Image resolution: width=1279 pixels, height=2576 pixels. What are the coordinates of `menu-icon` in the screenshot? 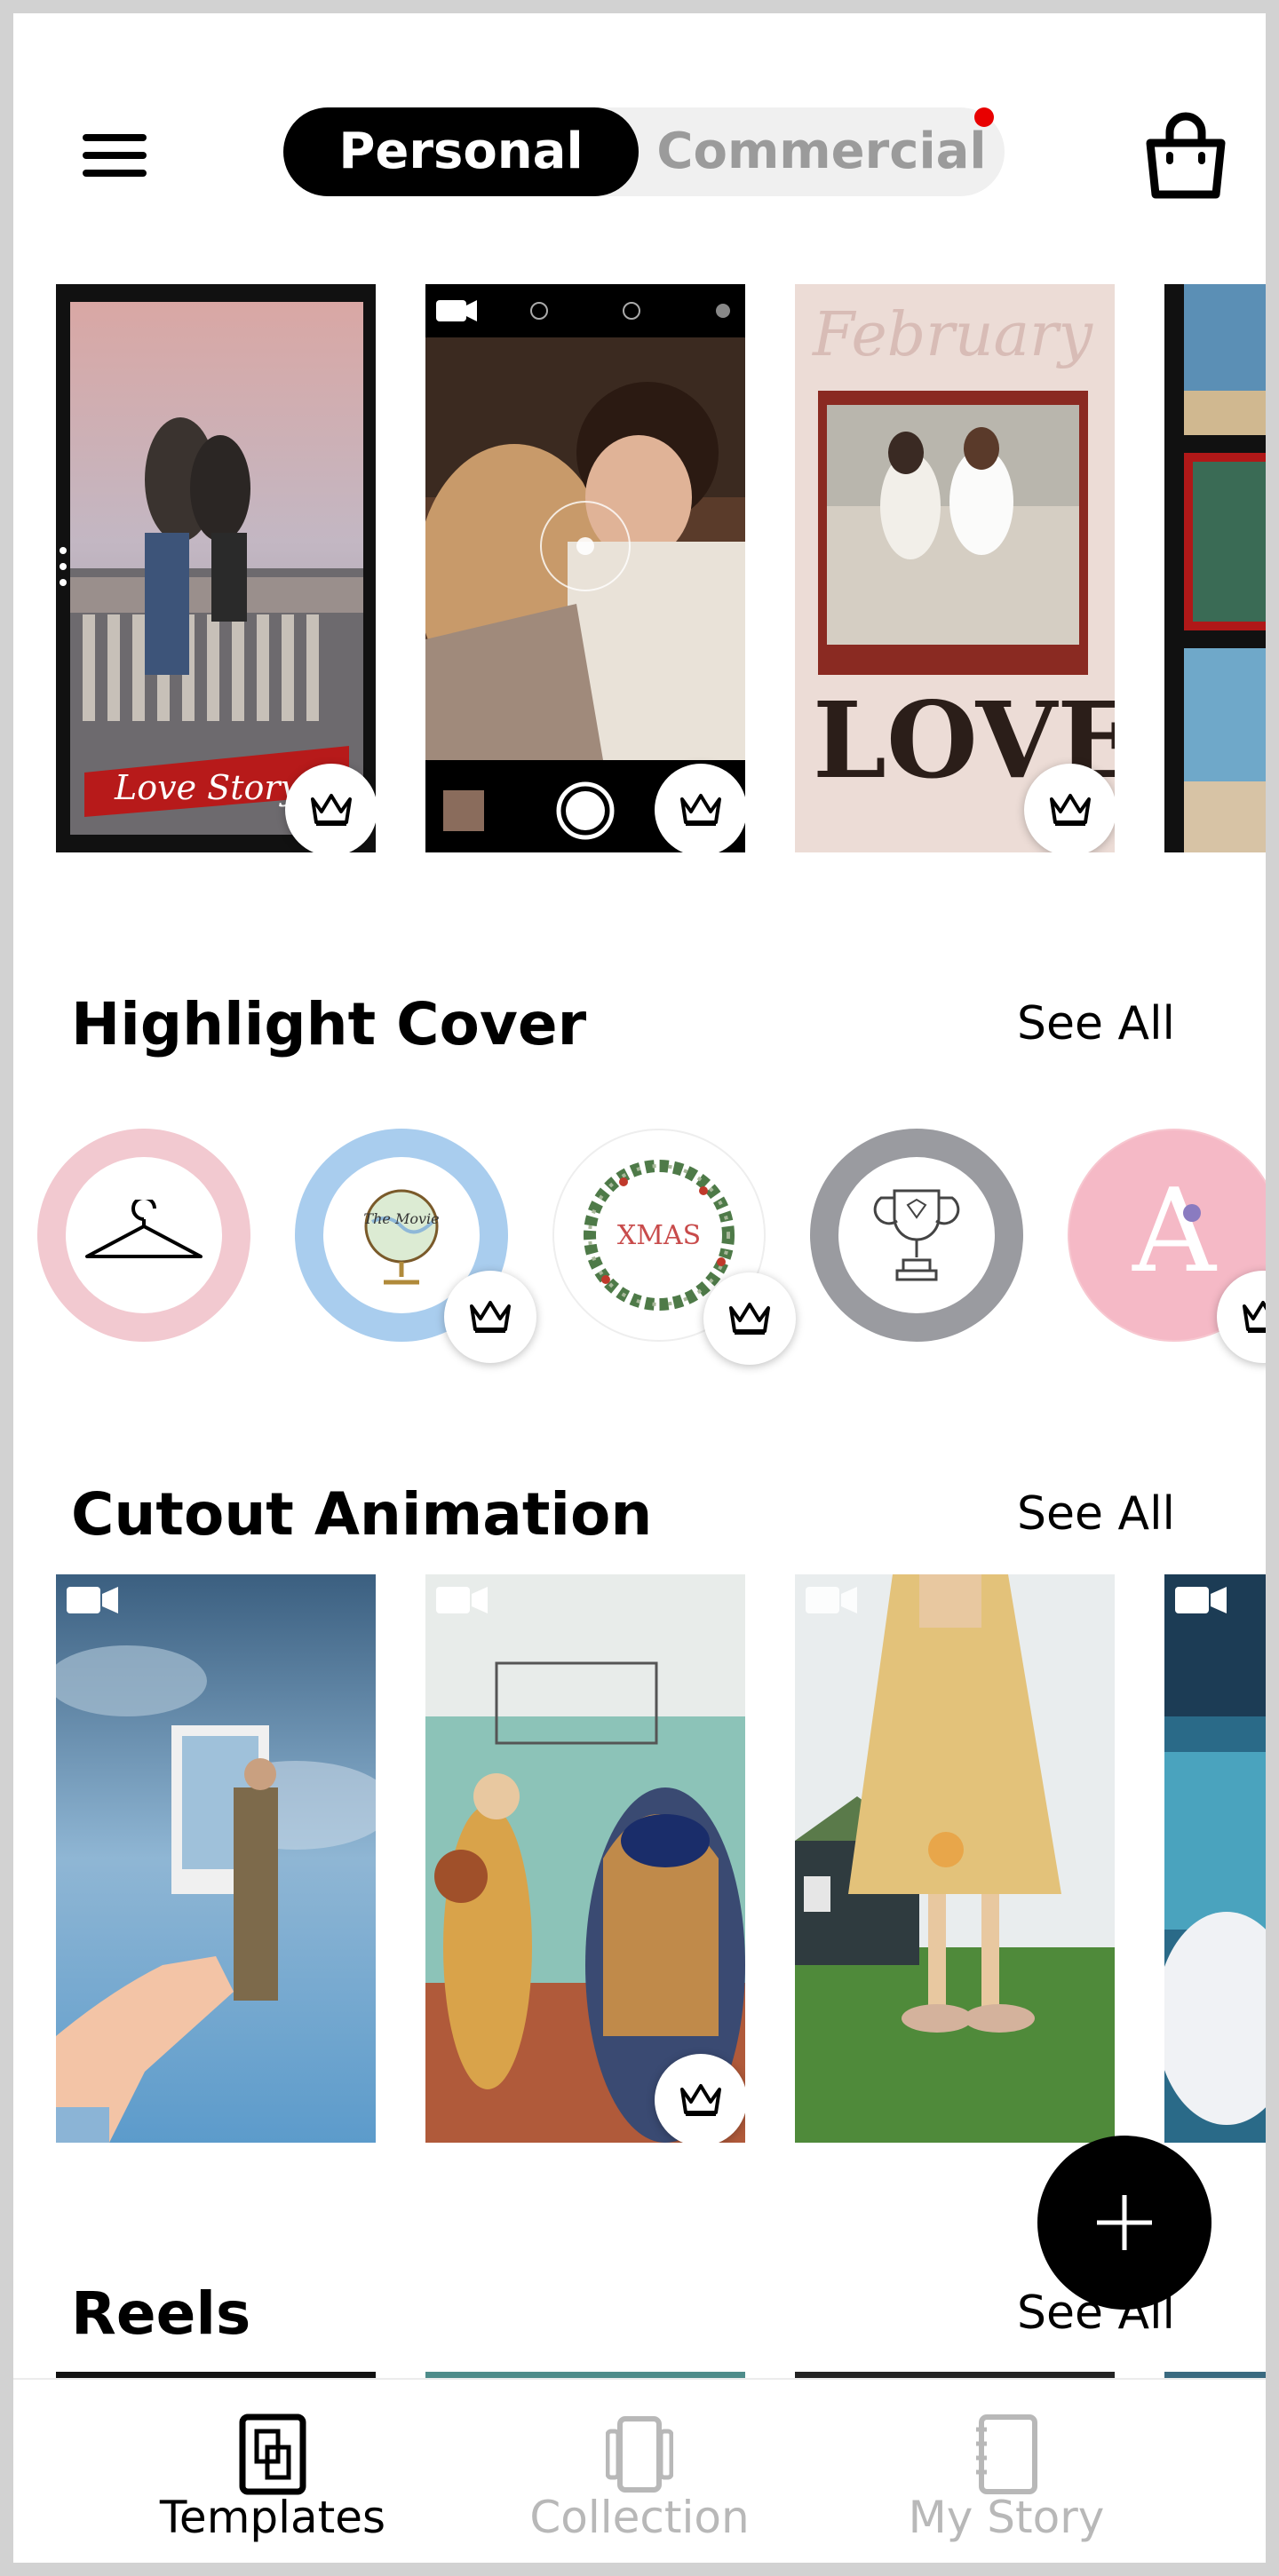 It's located at (115, 154).